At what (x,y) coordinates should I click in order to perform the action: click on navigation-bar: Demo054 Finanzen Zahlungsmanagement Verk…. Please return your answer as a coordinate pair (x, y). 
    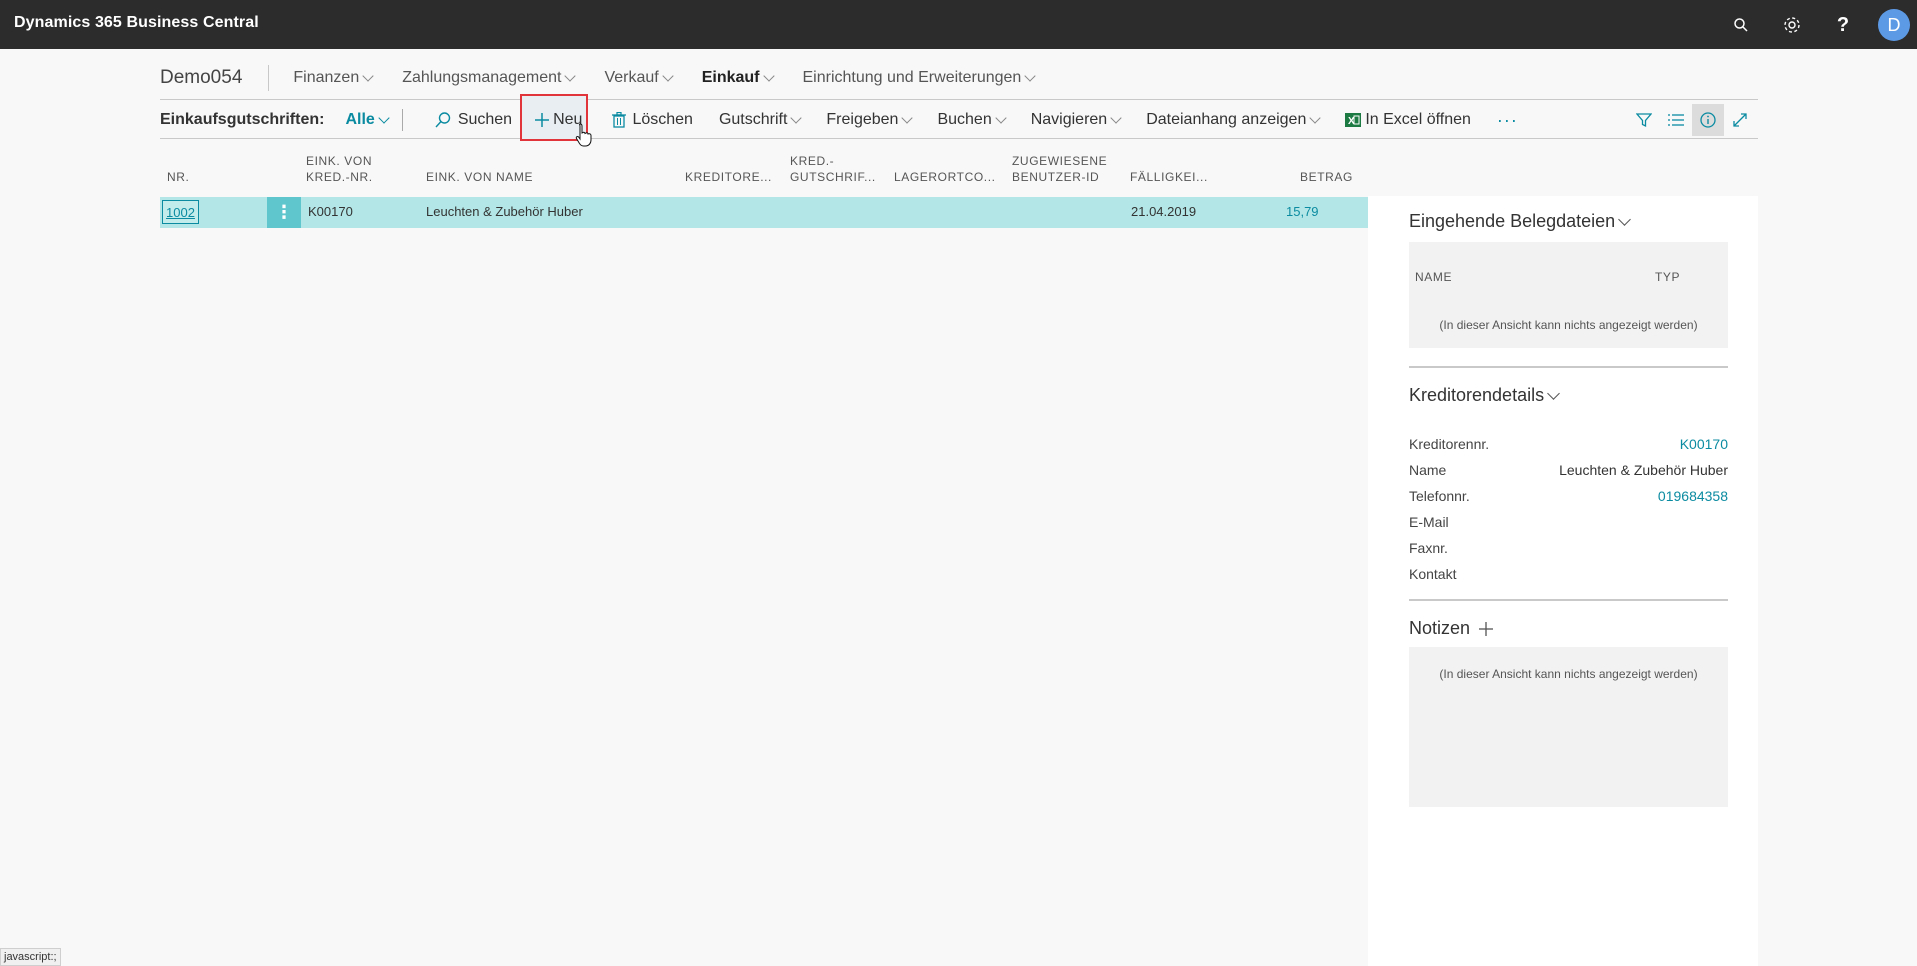
    Looking at the image, I should click on (612, 78).